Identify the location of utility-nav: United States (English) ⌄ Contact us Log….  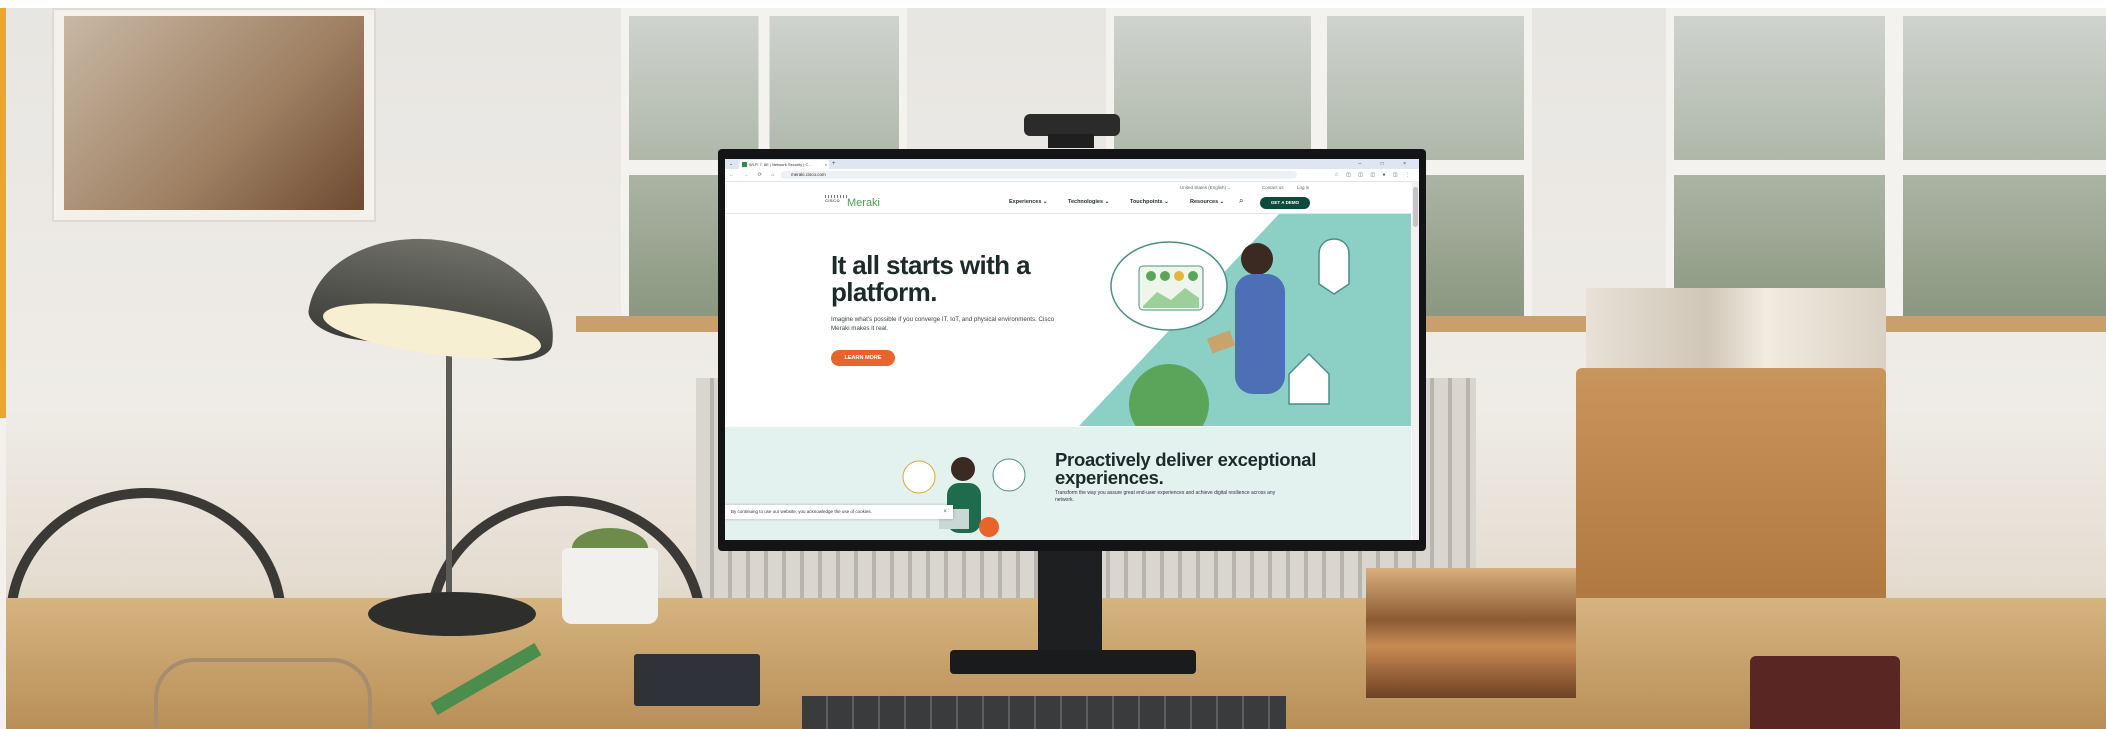
(1072, 188).